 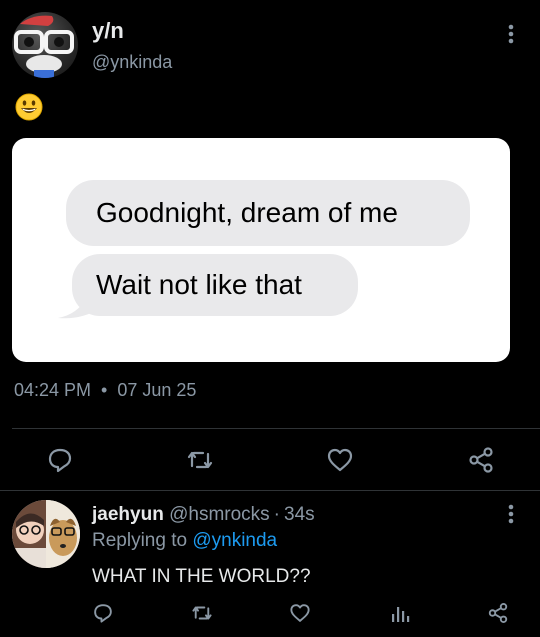 I want to click on reply-time: 34s, so click(x=299, y=514).